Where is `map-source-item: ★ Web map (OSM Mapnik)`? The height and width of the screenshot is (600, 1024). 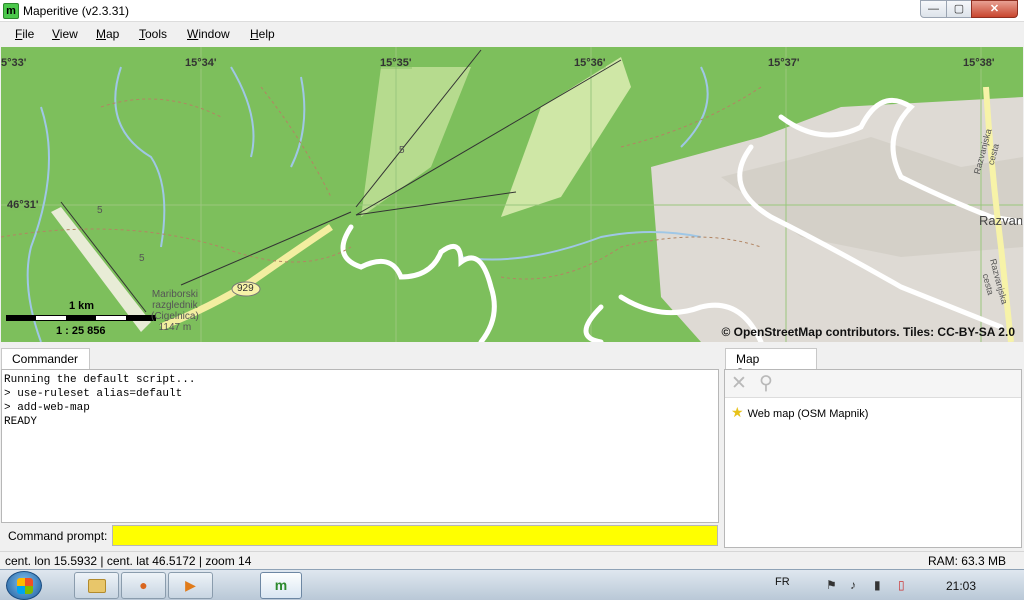 map-source-item: ★ Web map (OSM Mapnik) is located at coordinates (799, 412).